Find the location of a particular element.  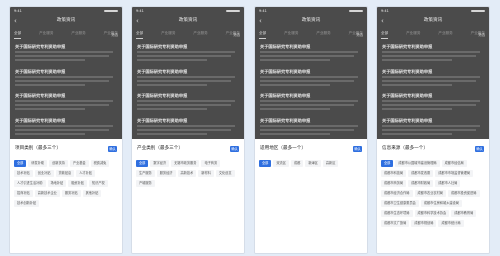

option-chip: 成都 is located at coordinates (297, 163).